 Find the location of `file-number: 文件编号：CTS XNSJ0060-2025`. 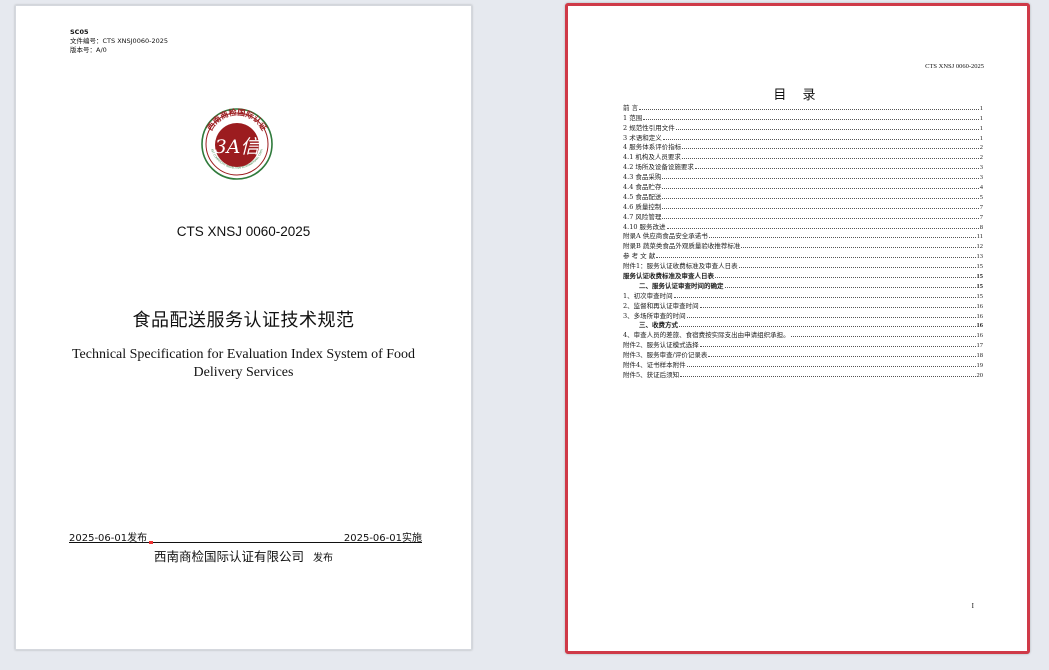

file-number: 文件编号：CTS XNSJ0060-2025 is located at coordinates (119, 41).